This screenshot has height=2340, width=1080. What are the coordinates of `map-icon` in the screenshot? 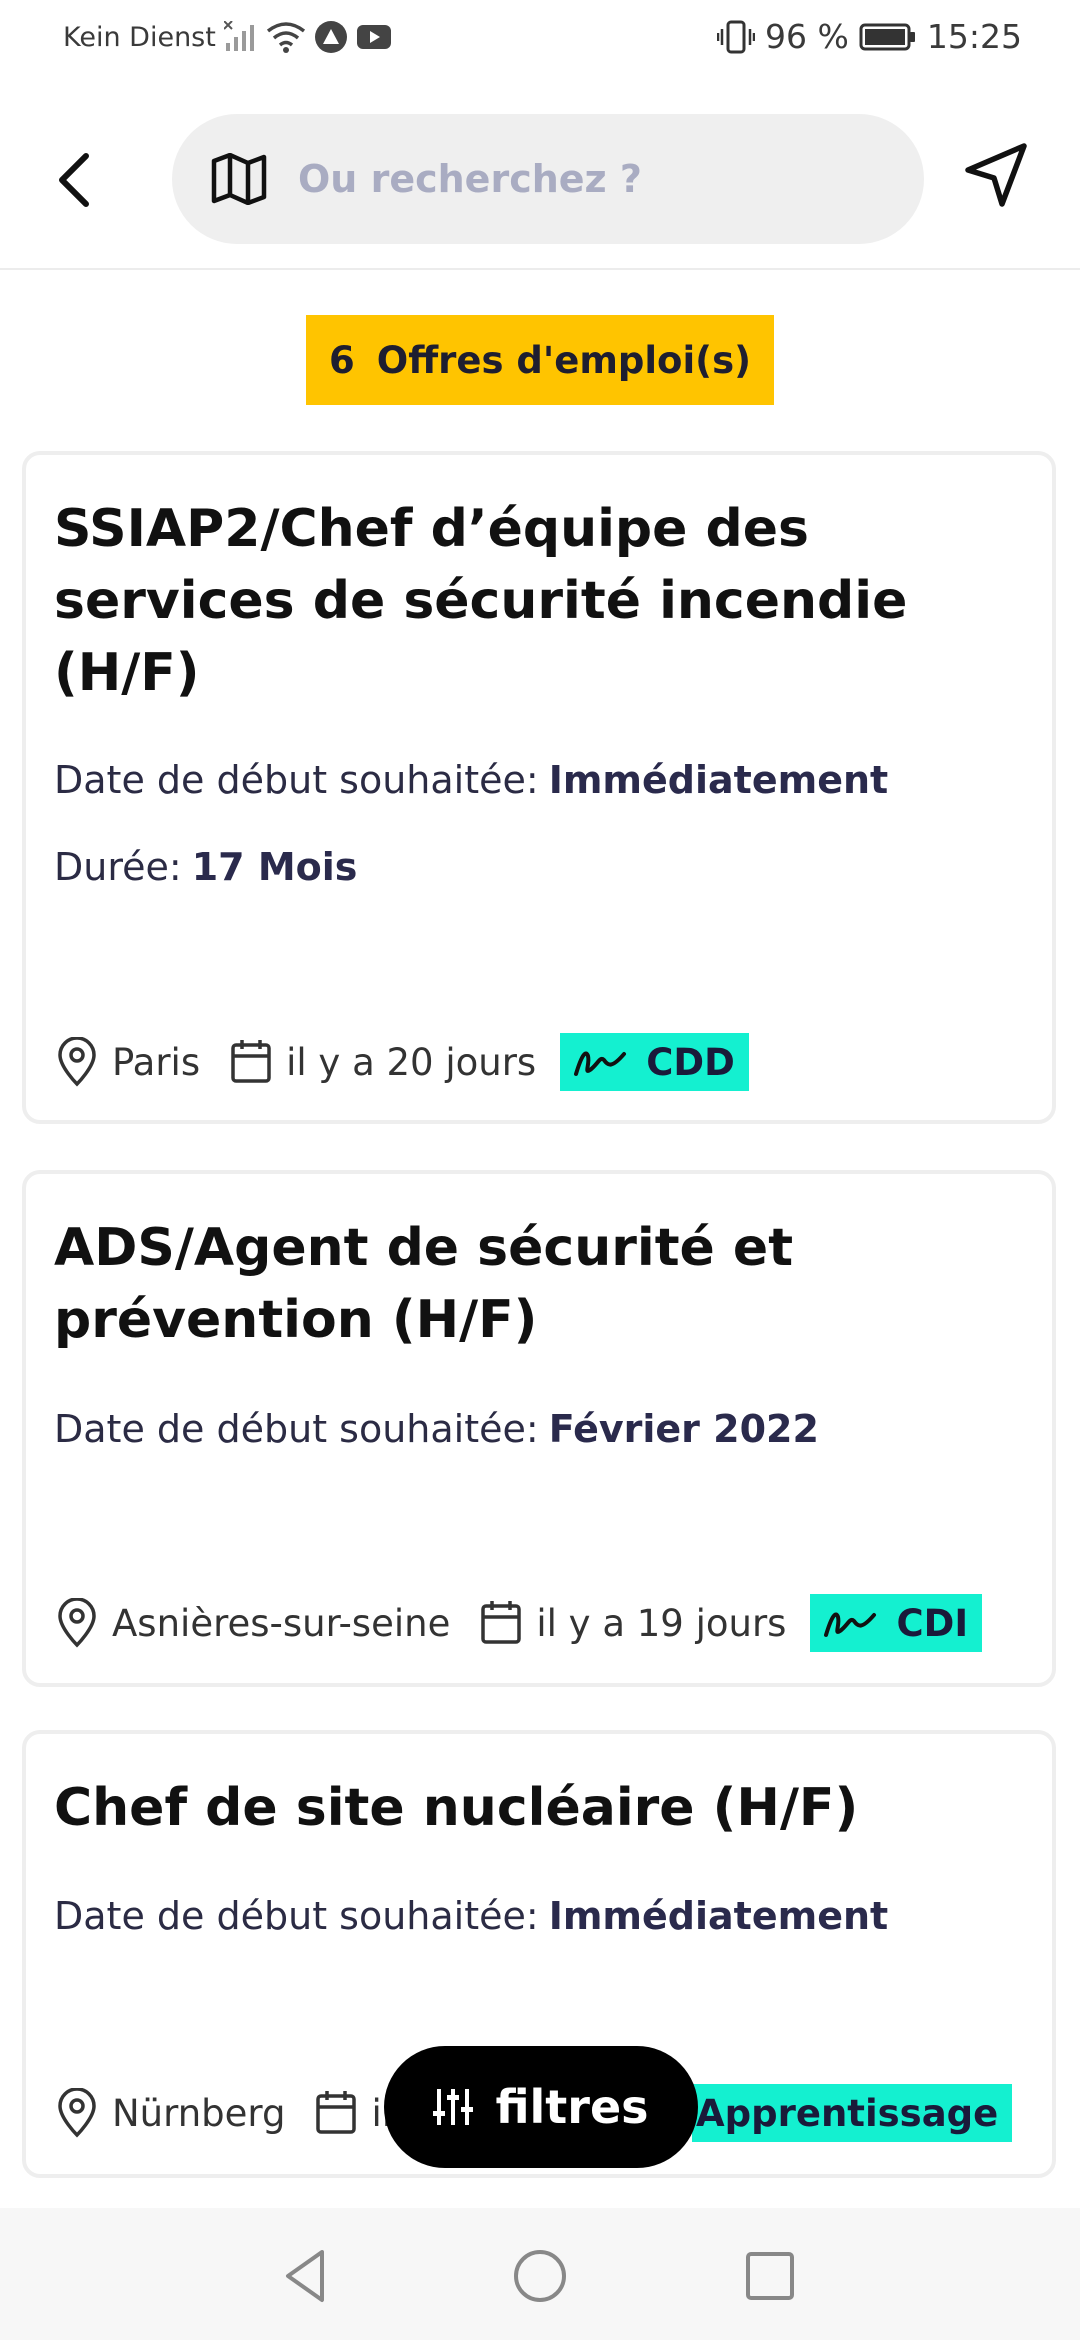 It's located at (239, 179).